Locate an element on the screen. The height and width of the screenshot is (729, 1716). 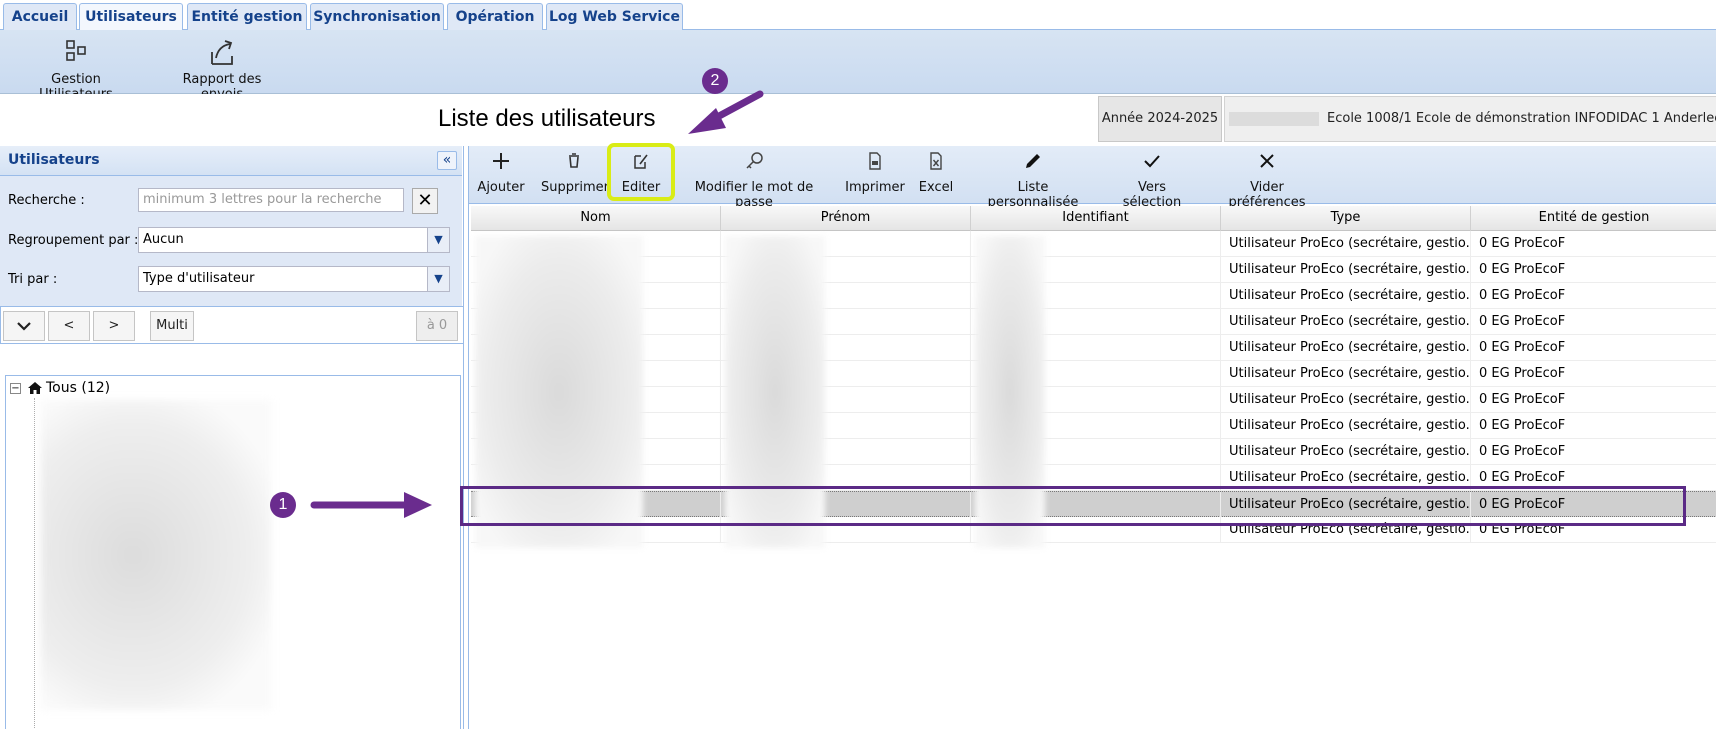
left-panel-title: Utilisateurs is located at coordinates (54, 160).